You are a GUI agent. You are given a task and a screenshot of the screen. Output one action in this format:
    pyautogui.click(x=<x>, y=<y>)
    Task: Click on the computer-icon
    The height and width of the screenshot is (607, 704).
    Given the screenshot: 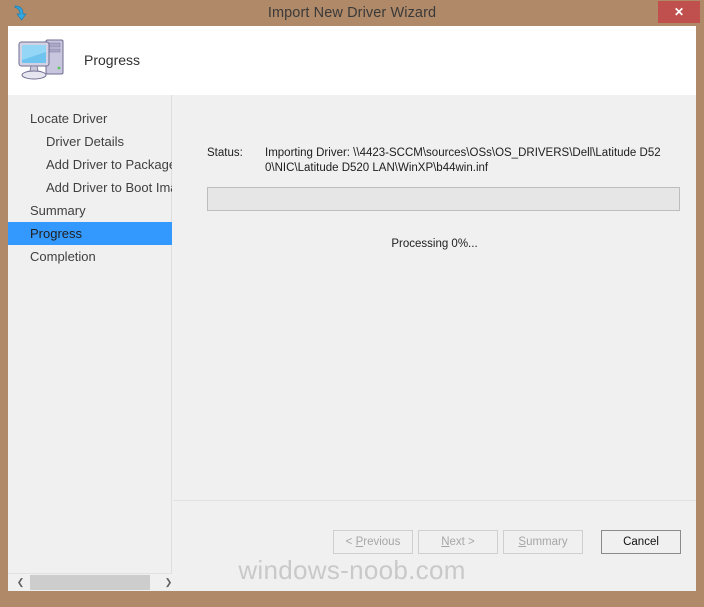 What is the action you would take?
    pyautogui.click(x=44, y=60)
    